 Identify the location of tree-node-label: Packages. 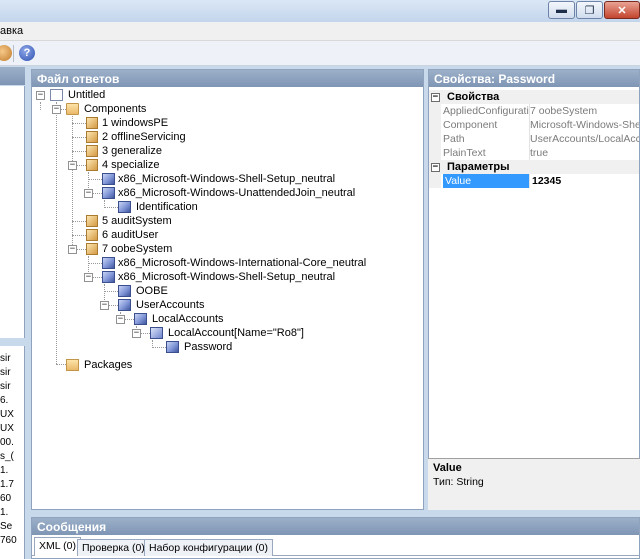
(108, 365).